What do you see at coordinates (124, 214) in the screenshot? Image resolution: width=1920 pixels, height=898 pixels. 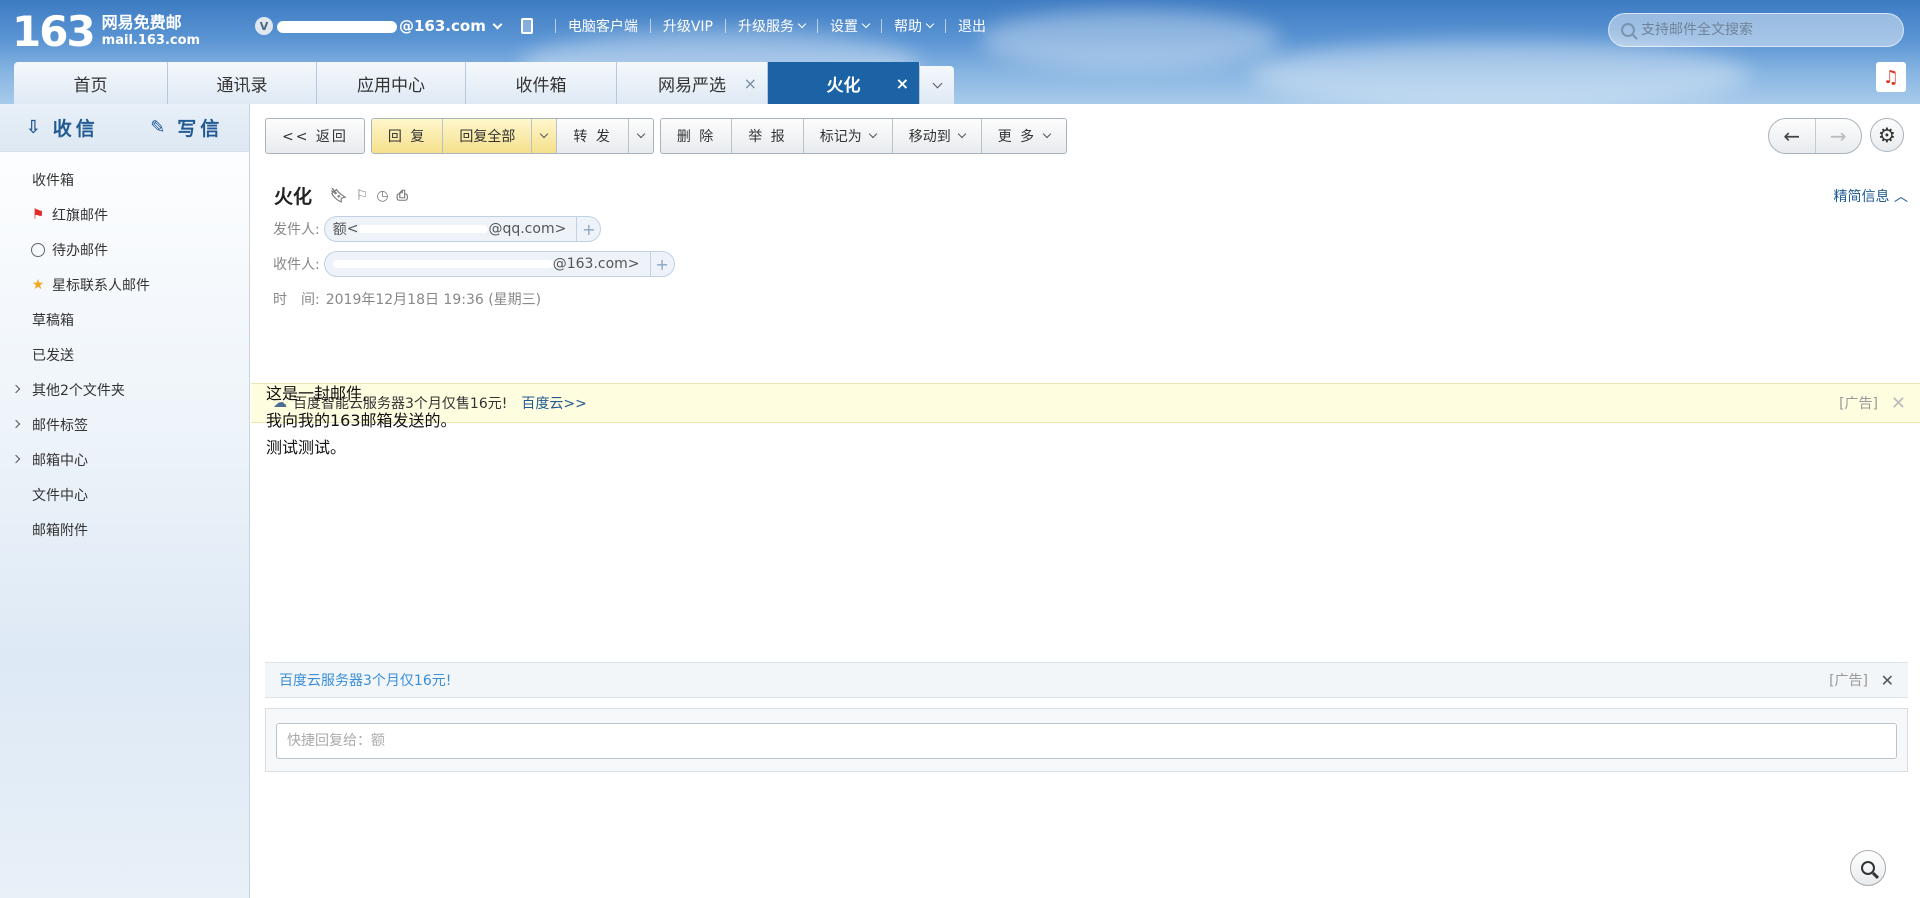 I see `sidebar-item-red-flag: ⚑ 红旗邮件` at bounding box center [124, 214].